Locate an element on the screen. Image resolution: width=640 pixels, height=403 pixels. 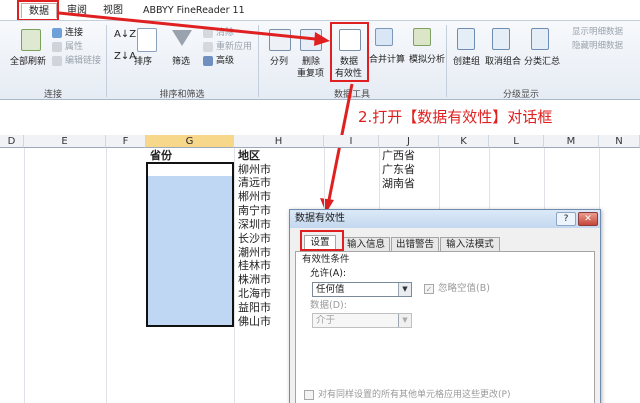
column-header-g: G is located at coordinates (190, 141).